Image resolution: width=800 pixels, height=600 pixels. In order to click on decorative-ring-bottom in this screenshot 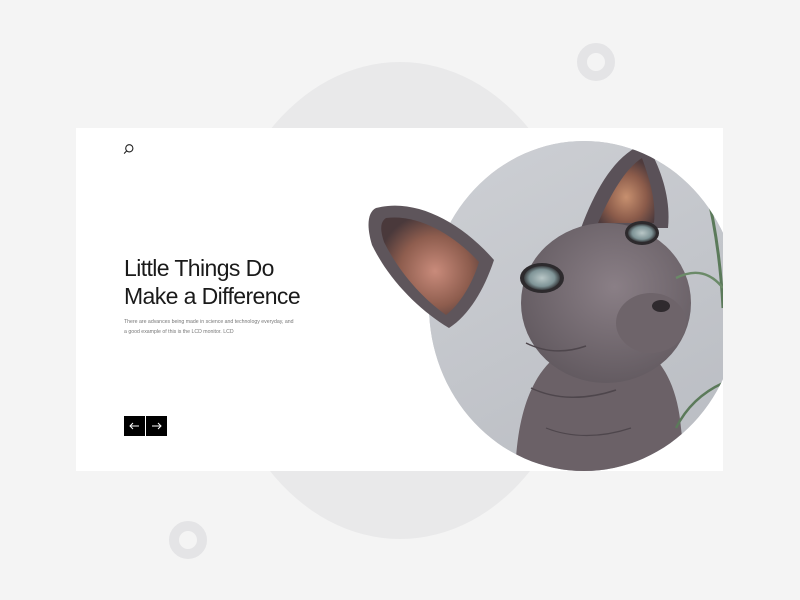, I will do `click(188, 540)`.